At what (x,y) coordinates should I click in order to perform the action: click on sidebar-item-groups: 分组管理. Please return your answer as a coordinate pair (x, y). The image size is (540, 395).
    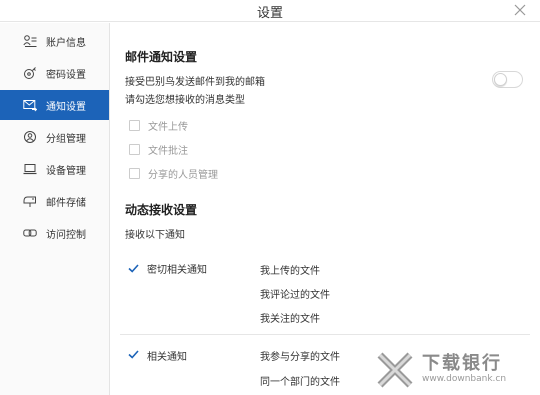
    Looking at the image, I should click on (54, 137).